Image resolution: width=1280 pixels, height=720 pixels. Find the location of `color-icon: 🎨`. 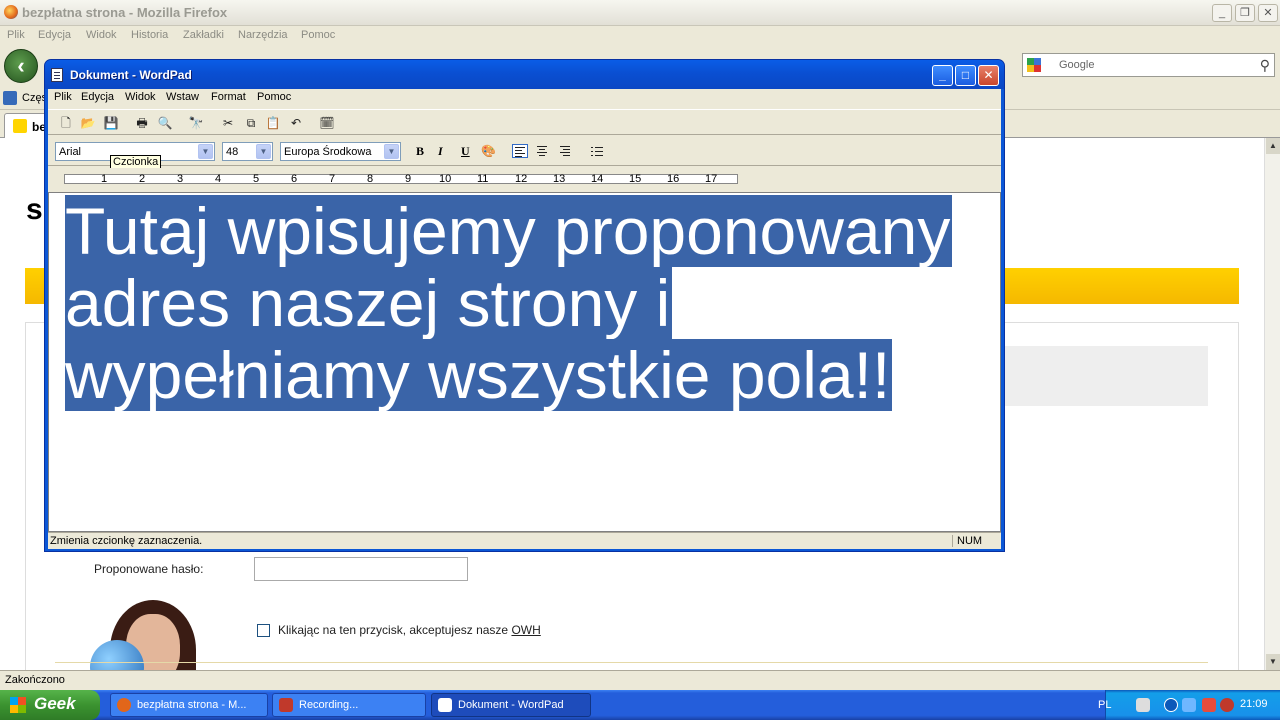

color-icon: 🎨 is located at coordinates (488, 151).